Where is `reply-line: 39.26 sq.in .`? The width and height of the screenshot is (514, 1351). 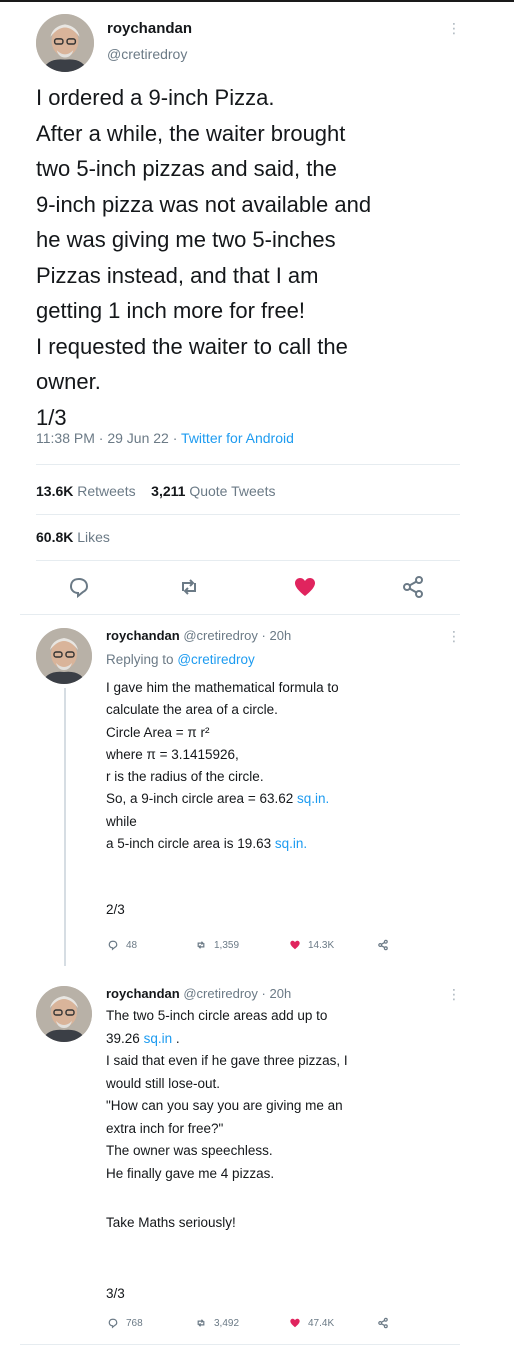 reply-line: 39.26 sq.in . is located at coordinates (143, 1038).